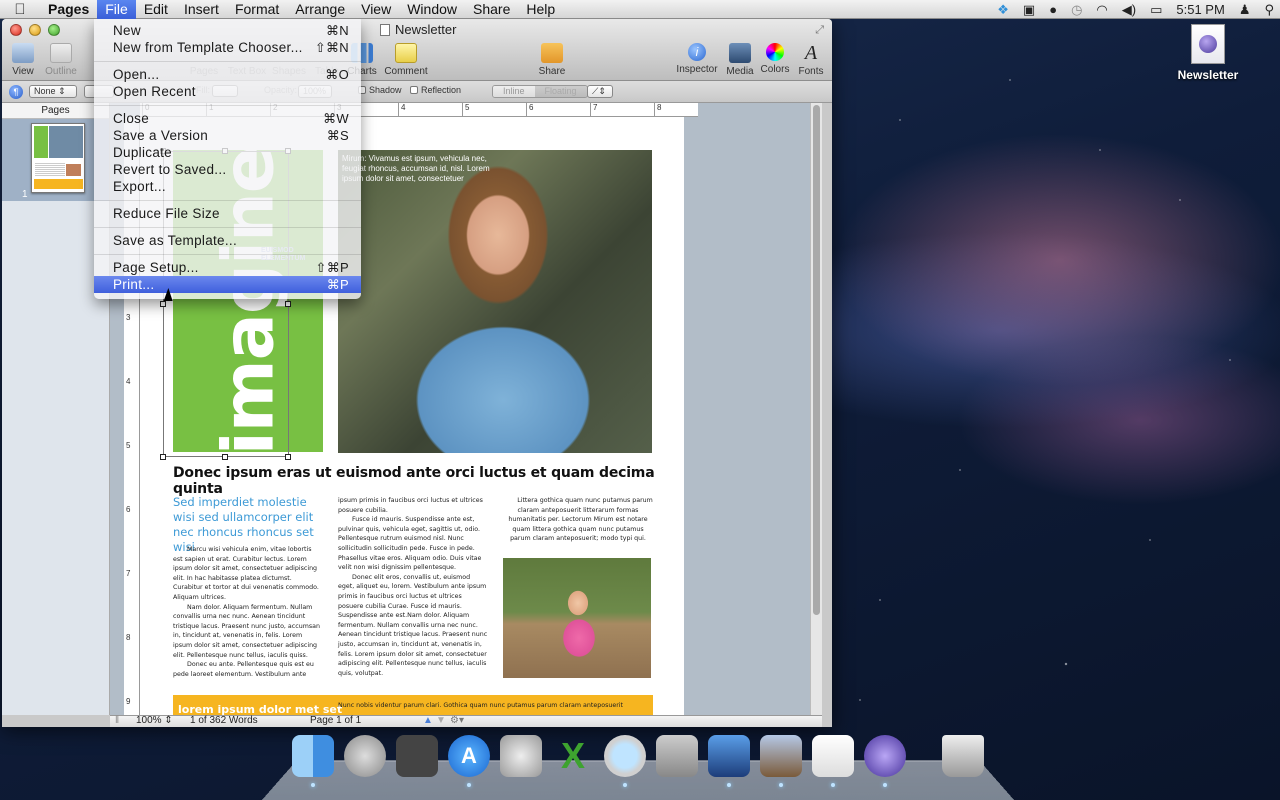  What do you see at coordinates (552, 53) in the screenshot?
I see `share-icon` at bounding box center [552, 53].